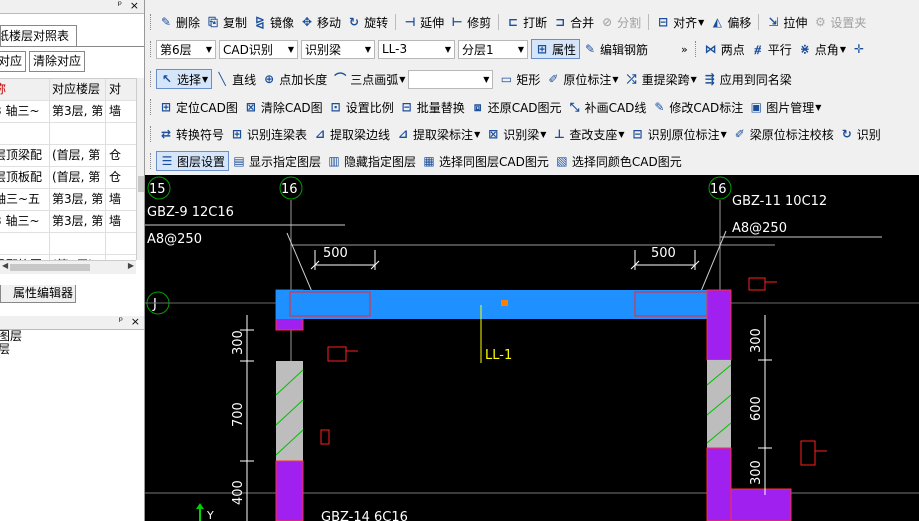 This screenshot has width=919, height=521. I want to click on table-row: 层顶板配 (首层, 第仓, so click(68, 178).